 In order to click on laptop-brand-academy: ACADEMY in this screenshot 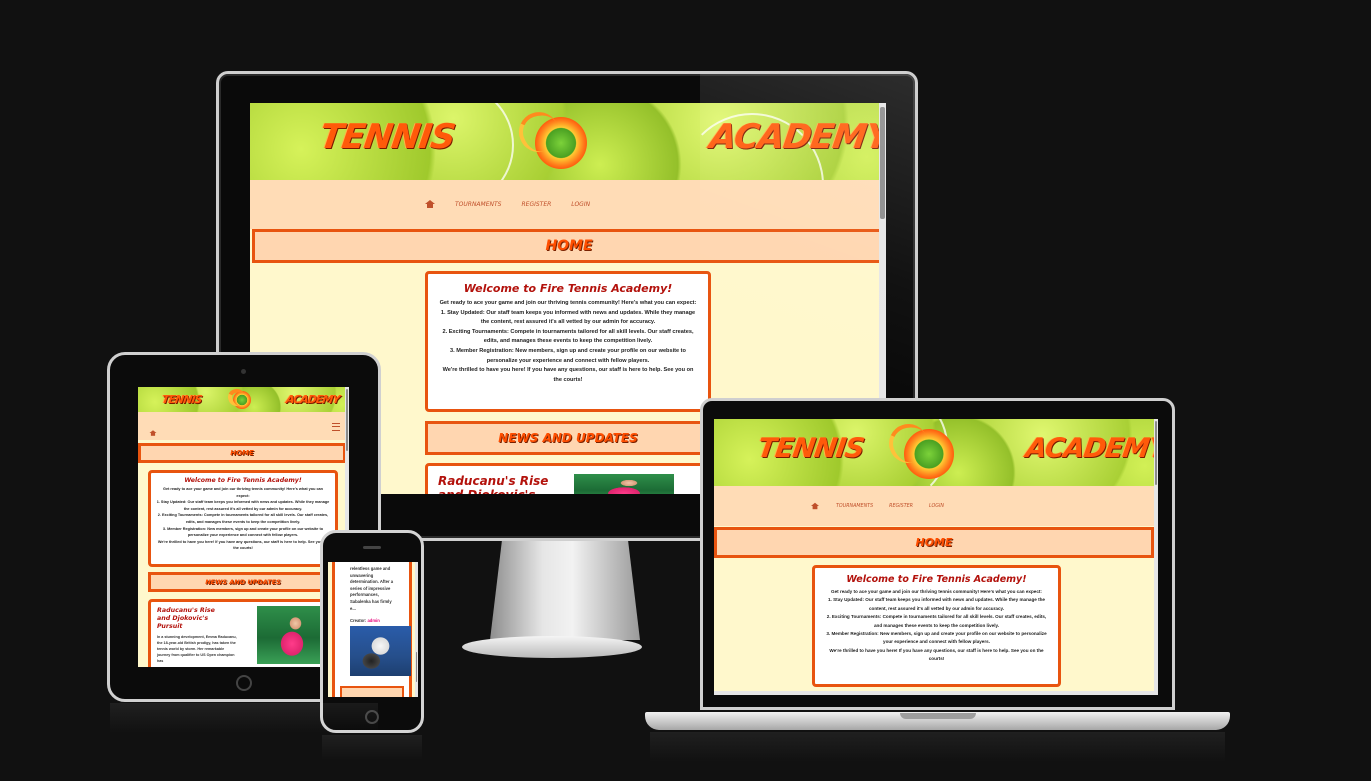, I will do `click(1090, 448)`.